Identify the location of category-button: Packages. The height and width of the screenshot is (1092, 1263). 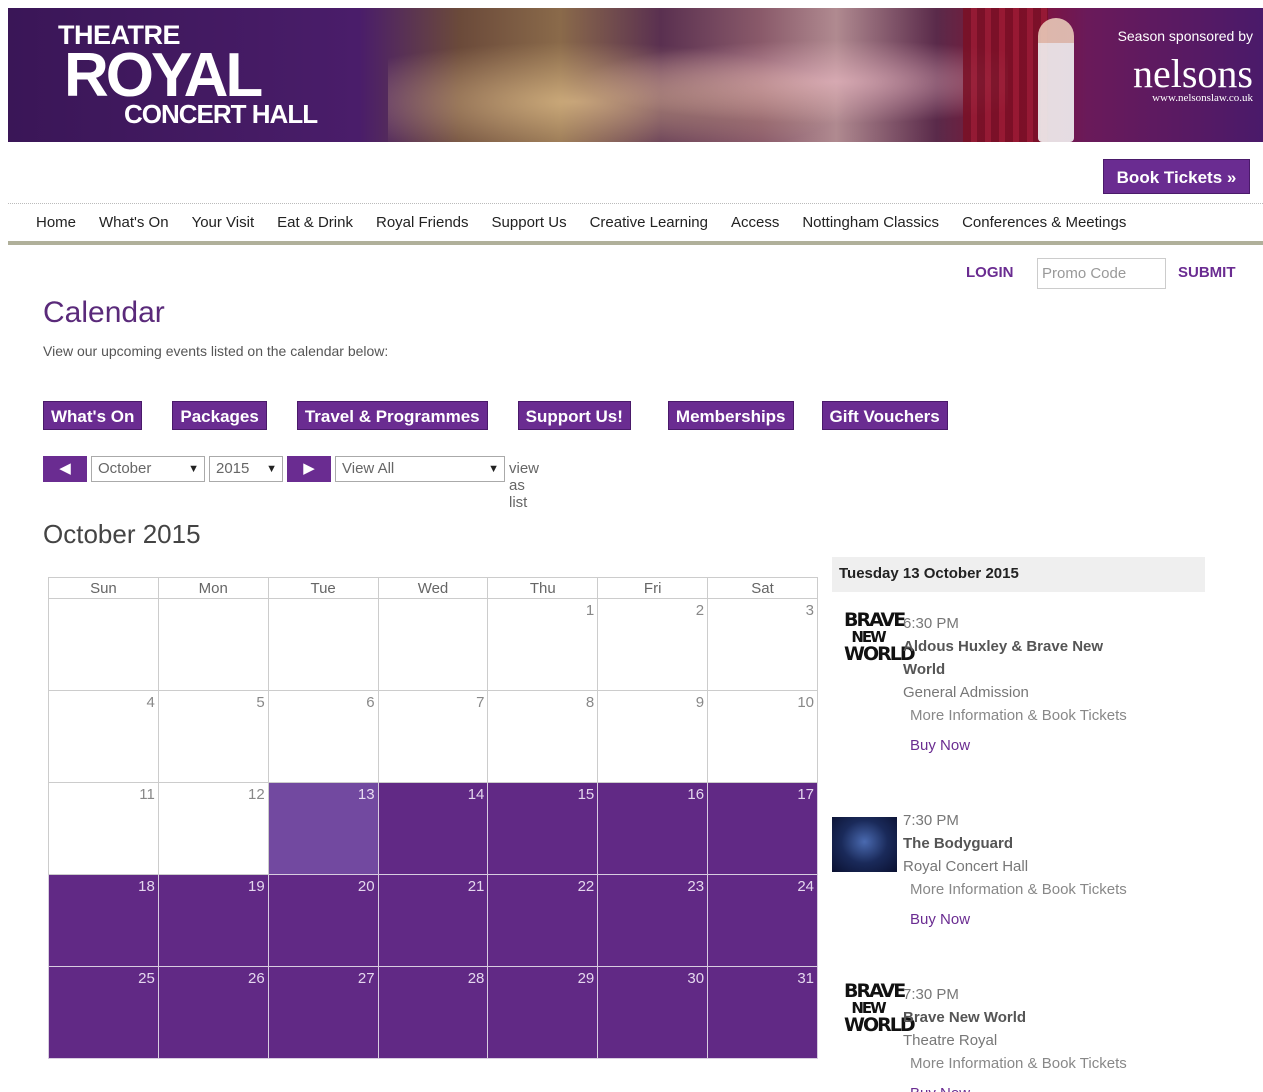
(219, 415).